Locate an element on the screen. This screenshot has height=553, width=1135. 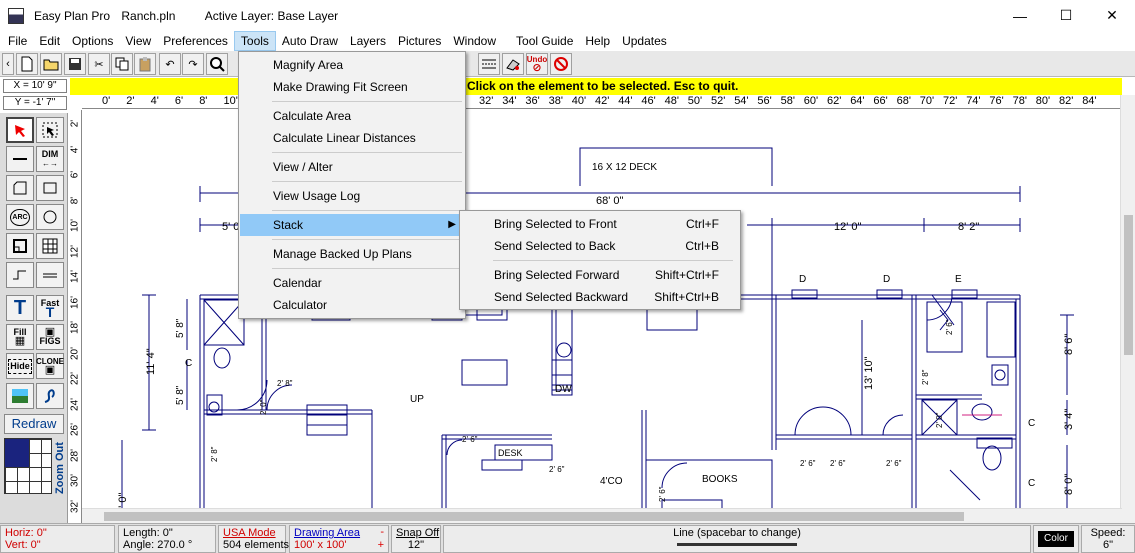
undo-arrow-icon: ↶ is located at coordinates (170, 64).